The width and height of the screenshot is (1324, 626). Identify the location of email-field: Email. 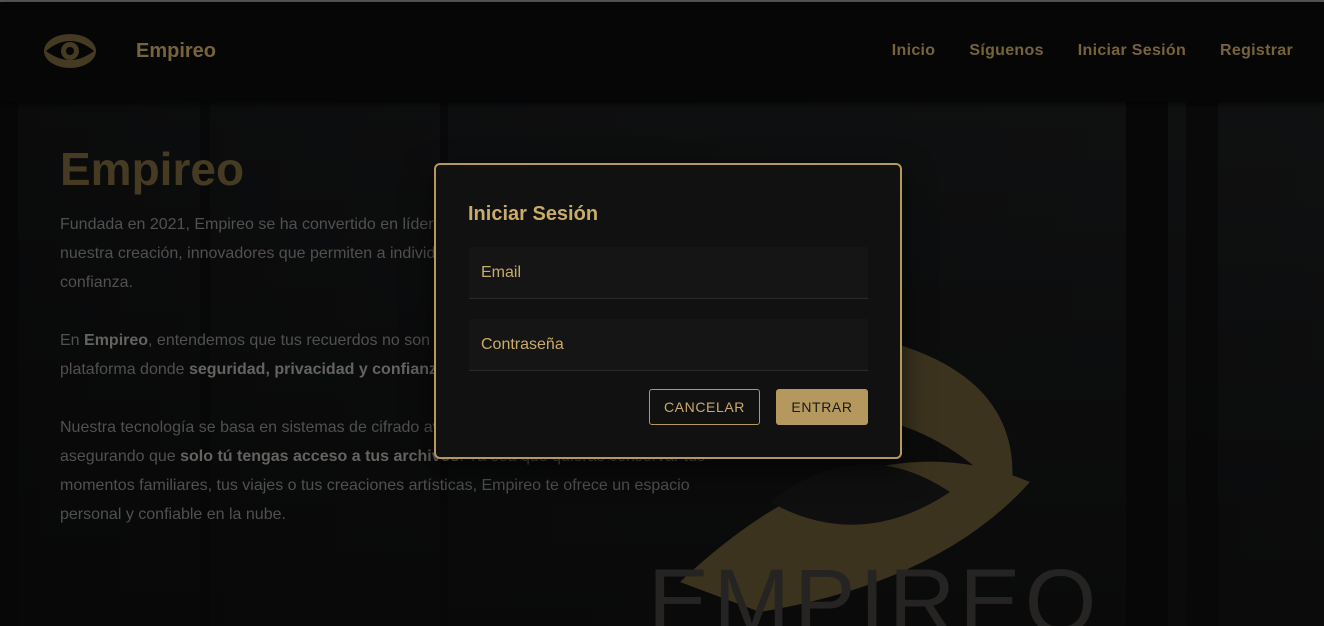
(668, 273).